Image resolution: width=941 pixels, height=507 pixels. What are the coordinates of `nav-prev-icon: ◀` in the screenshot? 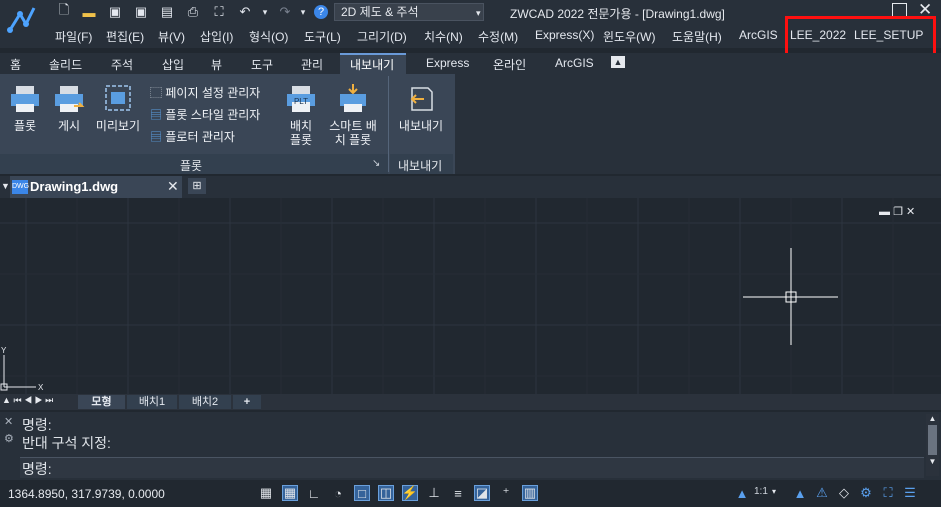 It's located at (28, 400).